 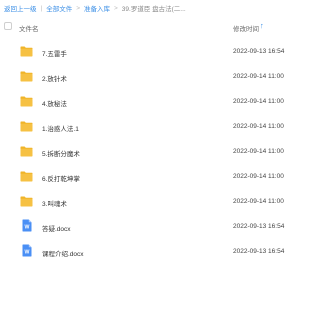 I want to click on file-name: 3.叫魂术, so click(x=54, y=203).